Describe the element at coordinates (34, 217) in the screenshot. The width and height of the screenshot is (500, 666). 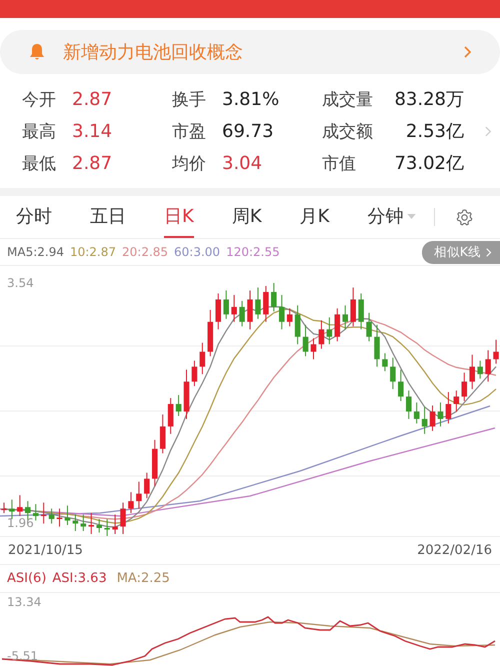
I see `period-tab: 分时` at that location.